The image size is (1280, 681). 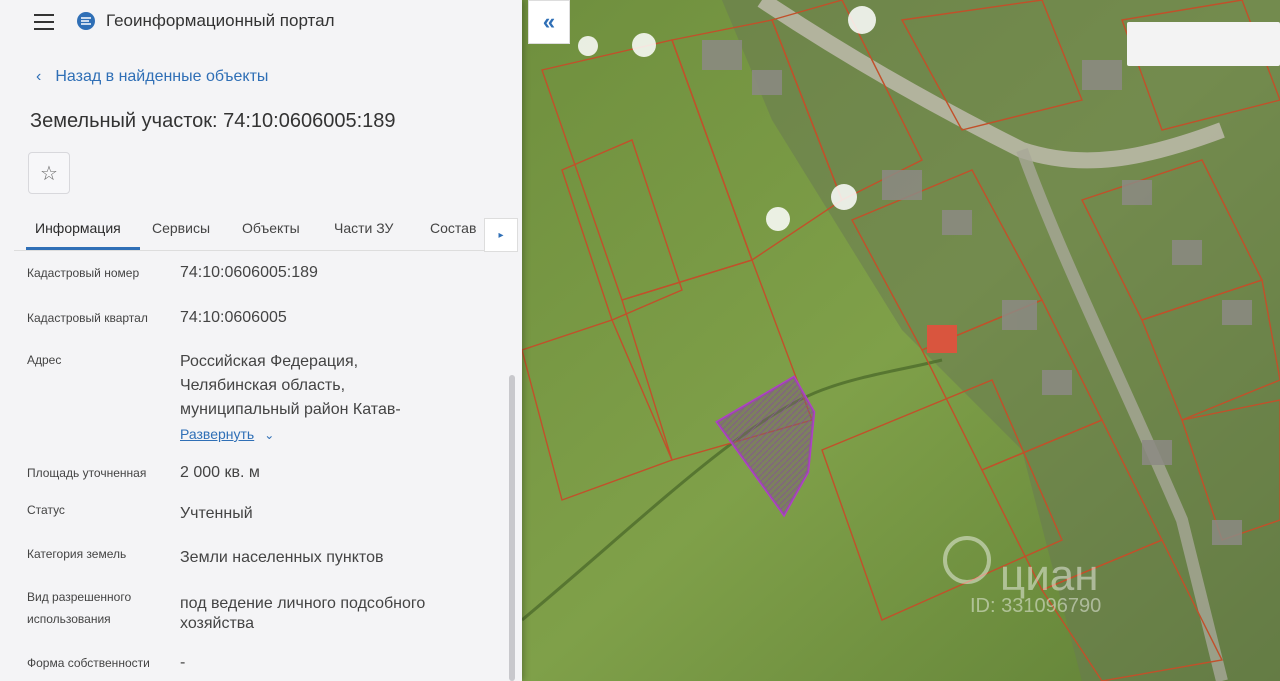 What do you see at coordinates (220, 472) in the screenshot?
I see `field-value: 2 000 кв. м` at bounding box center [220, 472].